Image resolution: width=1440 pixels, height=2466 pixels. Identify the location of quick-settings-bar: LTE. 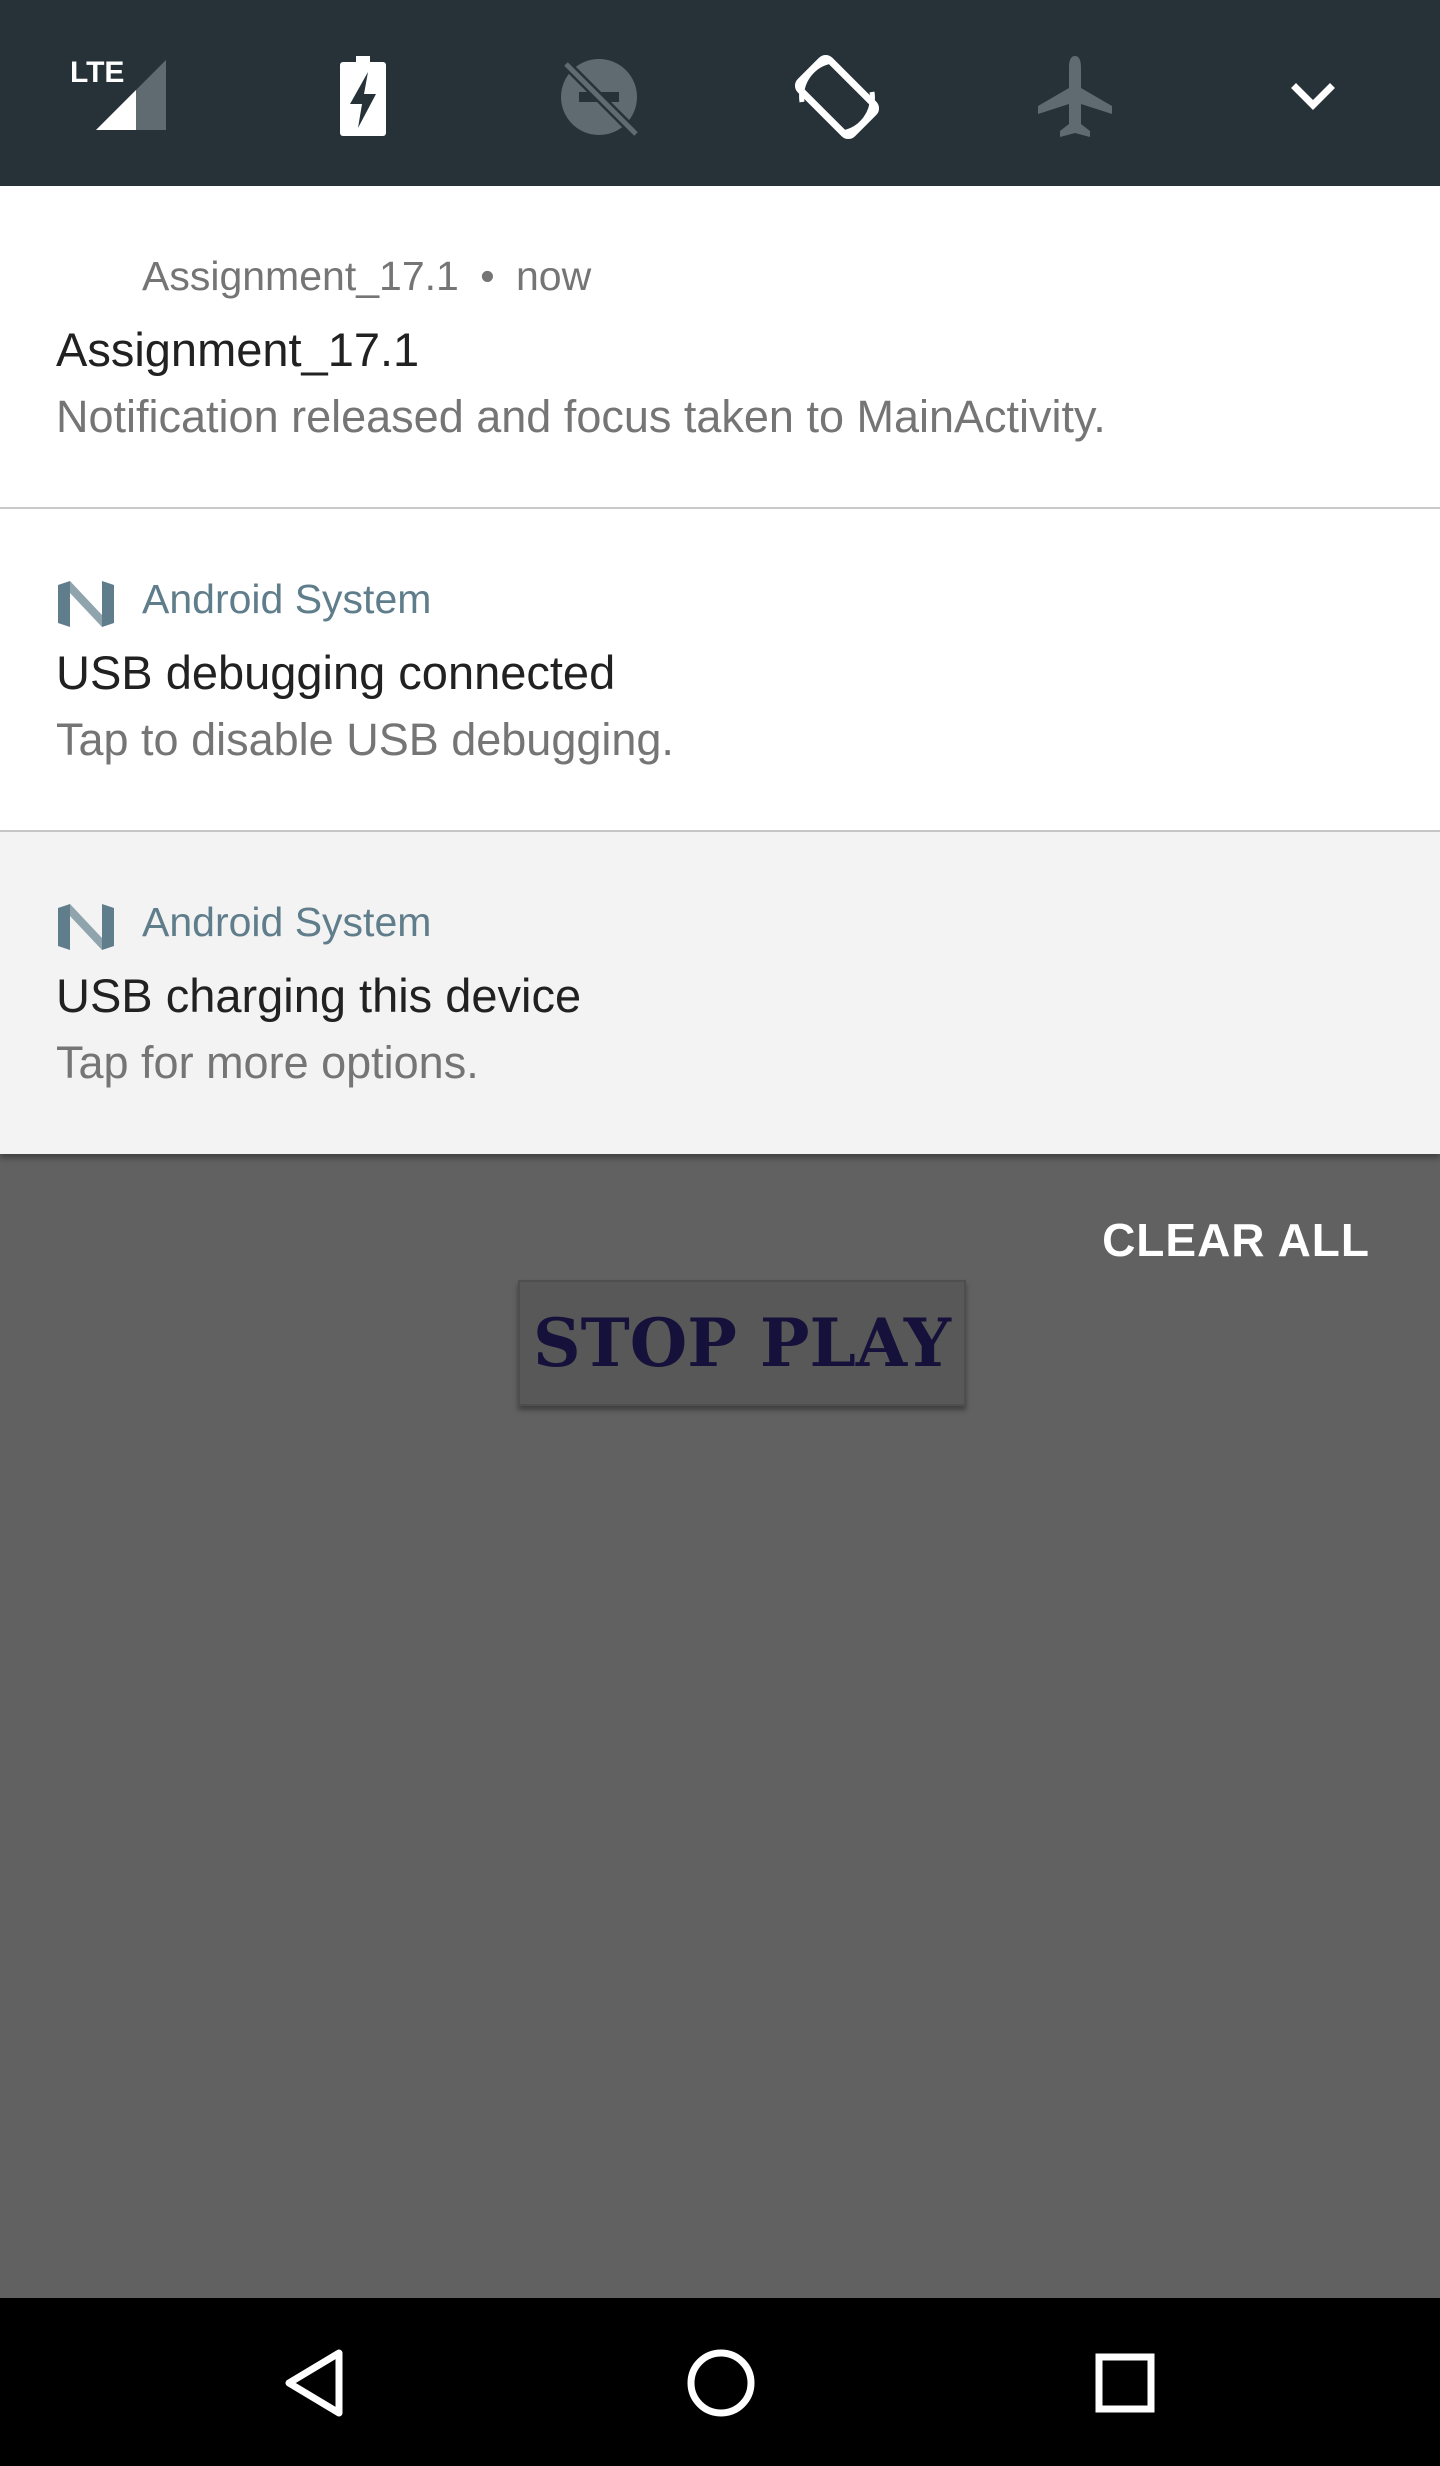
(720, 93).